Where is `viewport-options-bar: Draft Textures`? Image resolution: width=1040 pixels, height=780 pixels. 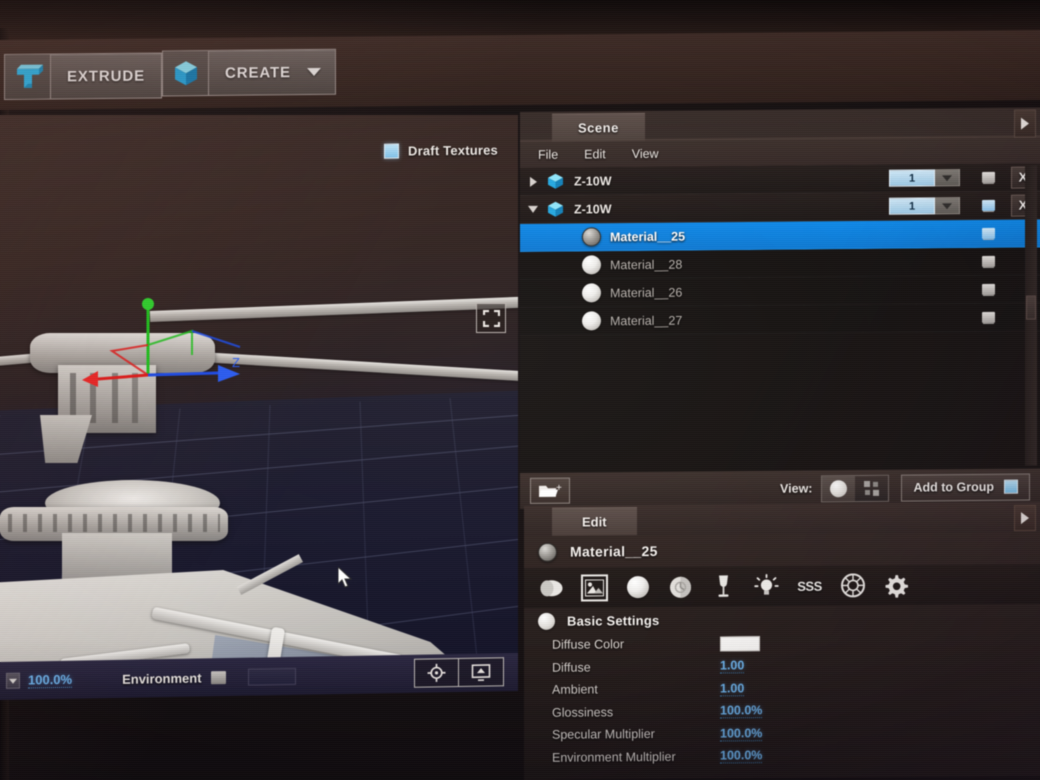
viewport-options-bar: Draft Textures is located at coordinates (259, 157).